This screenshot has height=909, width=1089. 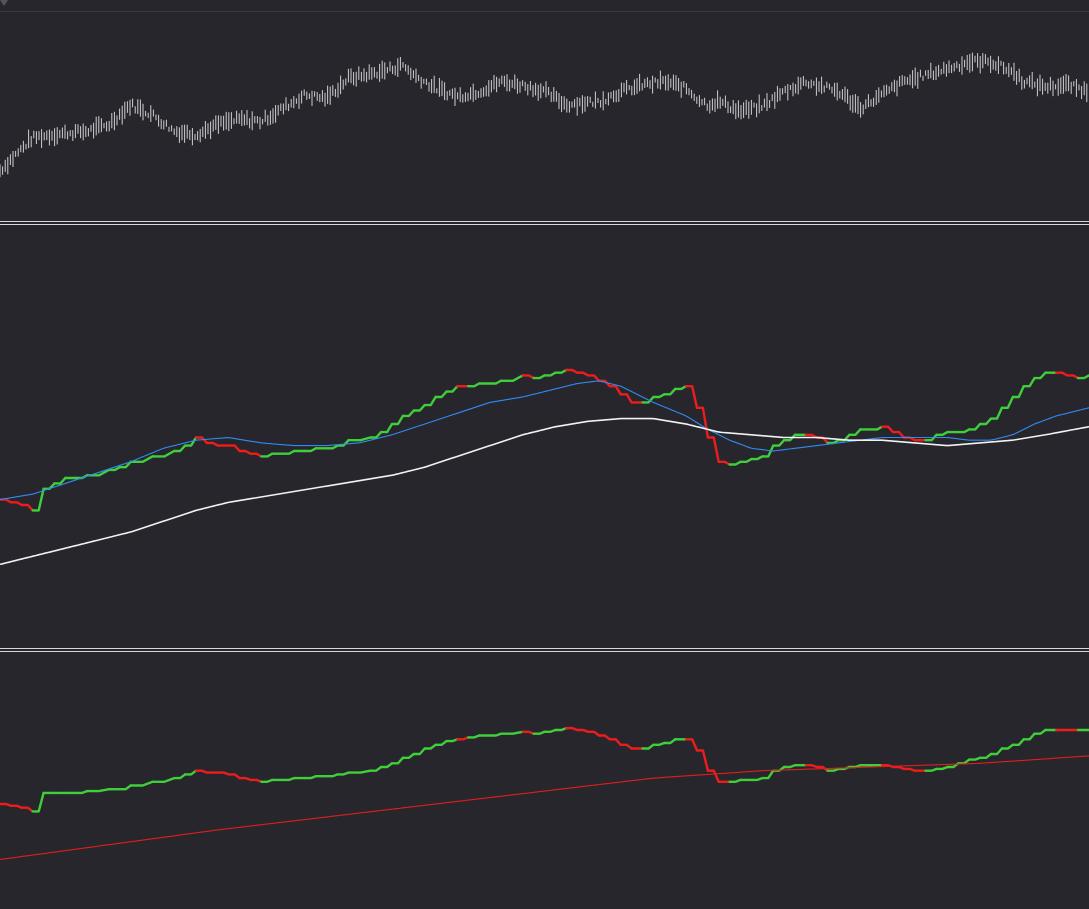 I want to click on trend-line, so click(x=544, y=769).